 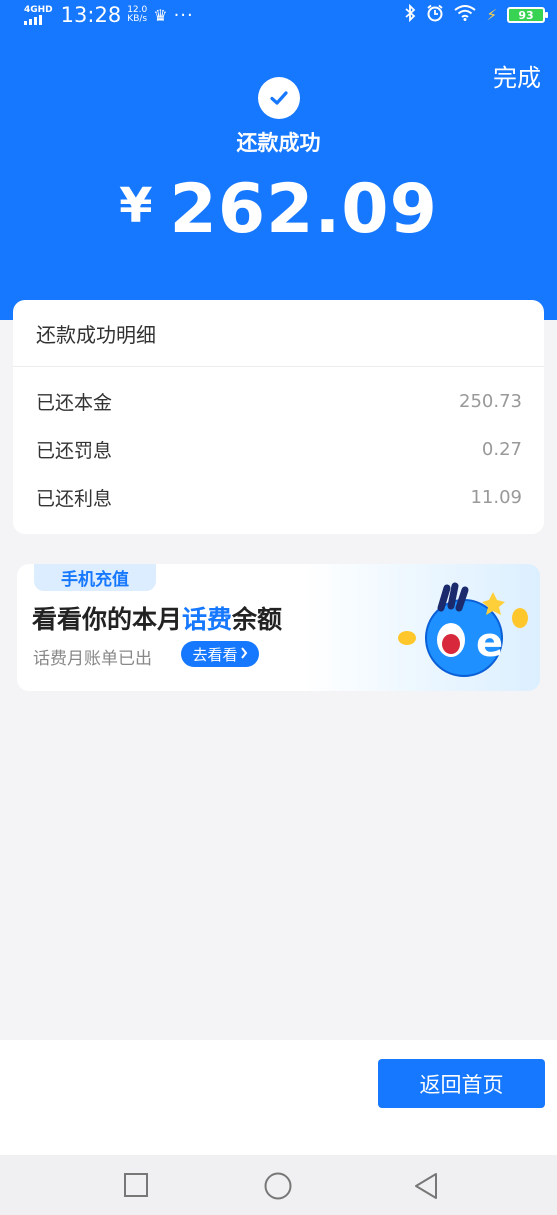 What do you see at coordinates (136, 206) in the screenshot?
I see `currency-symbol: ¥` at bounding box center [136, 206].